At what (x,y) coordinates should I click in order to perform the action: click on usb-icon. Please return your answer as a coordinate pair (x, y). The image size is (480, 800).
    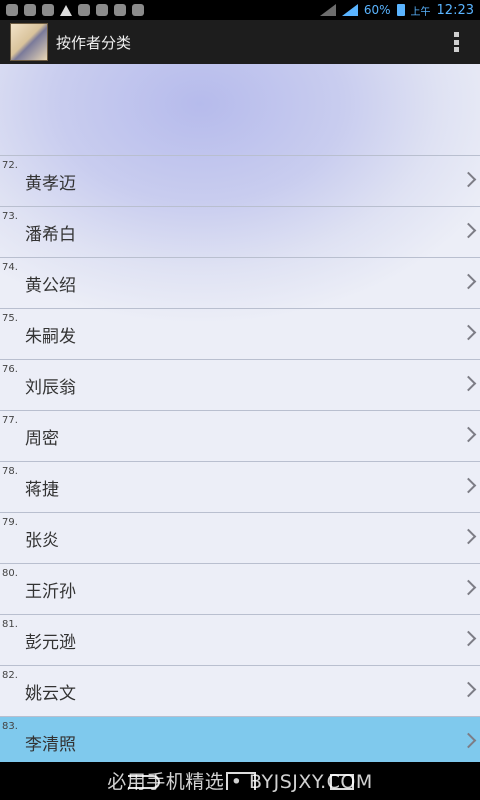
    Looking at the image, I should click on (120, 10).